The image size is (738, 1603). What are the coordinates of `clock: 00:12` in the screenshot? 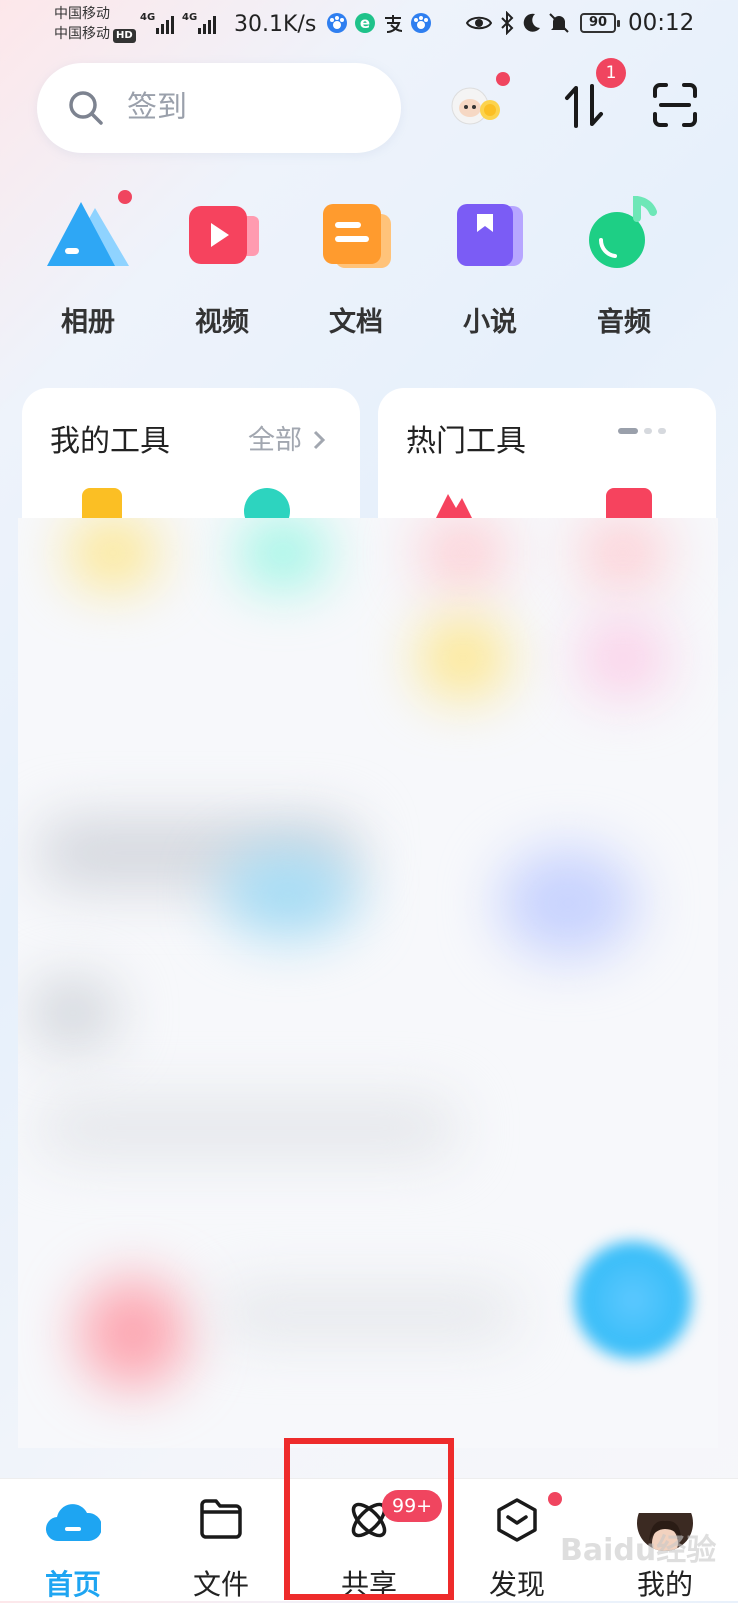 It's located at (661, 23).